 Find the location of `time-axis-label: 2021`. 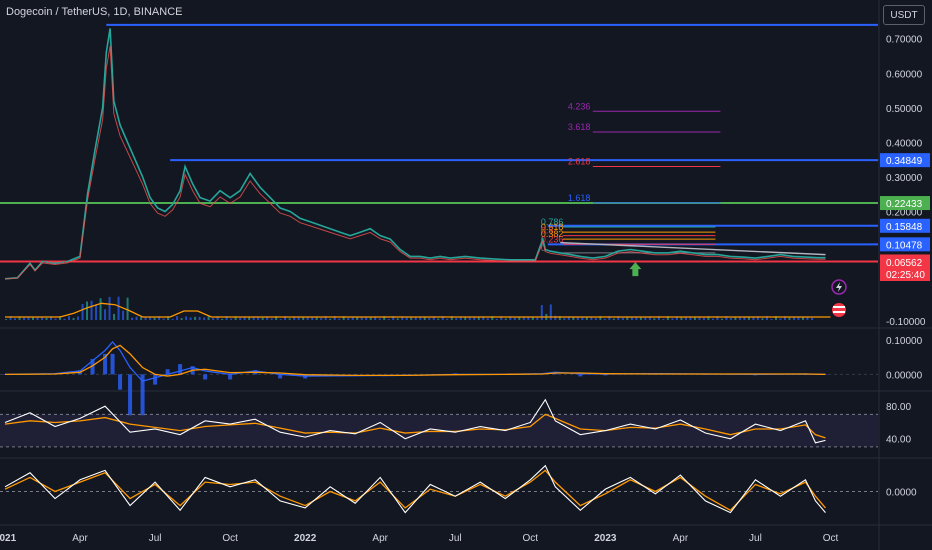

time-axis-label: 2021 is located at coordinates (8, 538).